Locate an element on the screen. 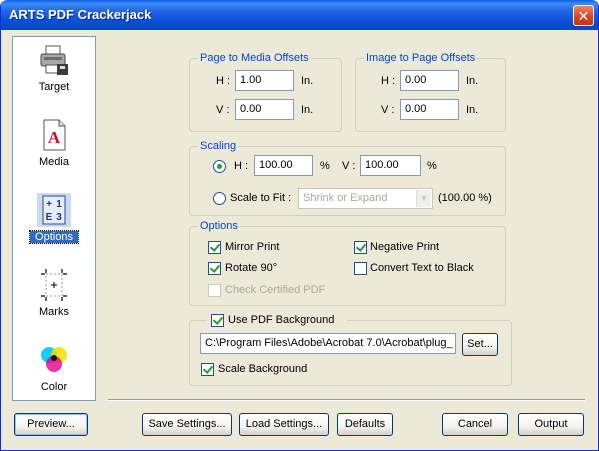 The image size is (599, 451). check-certified-label: Check Certified PDF is located at coordinates (275, 290).